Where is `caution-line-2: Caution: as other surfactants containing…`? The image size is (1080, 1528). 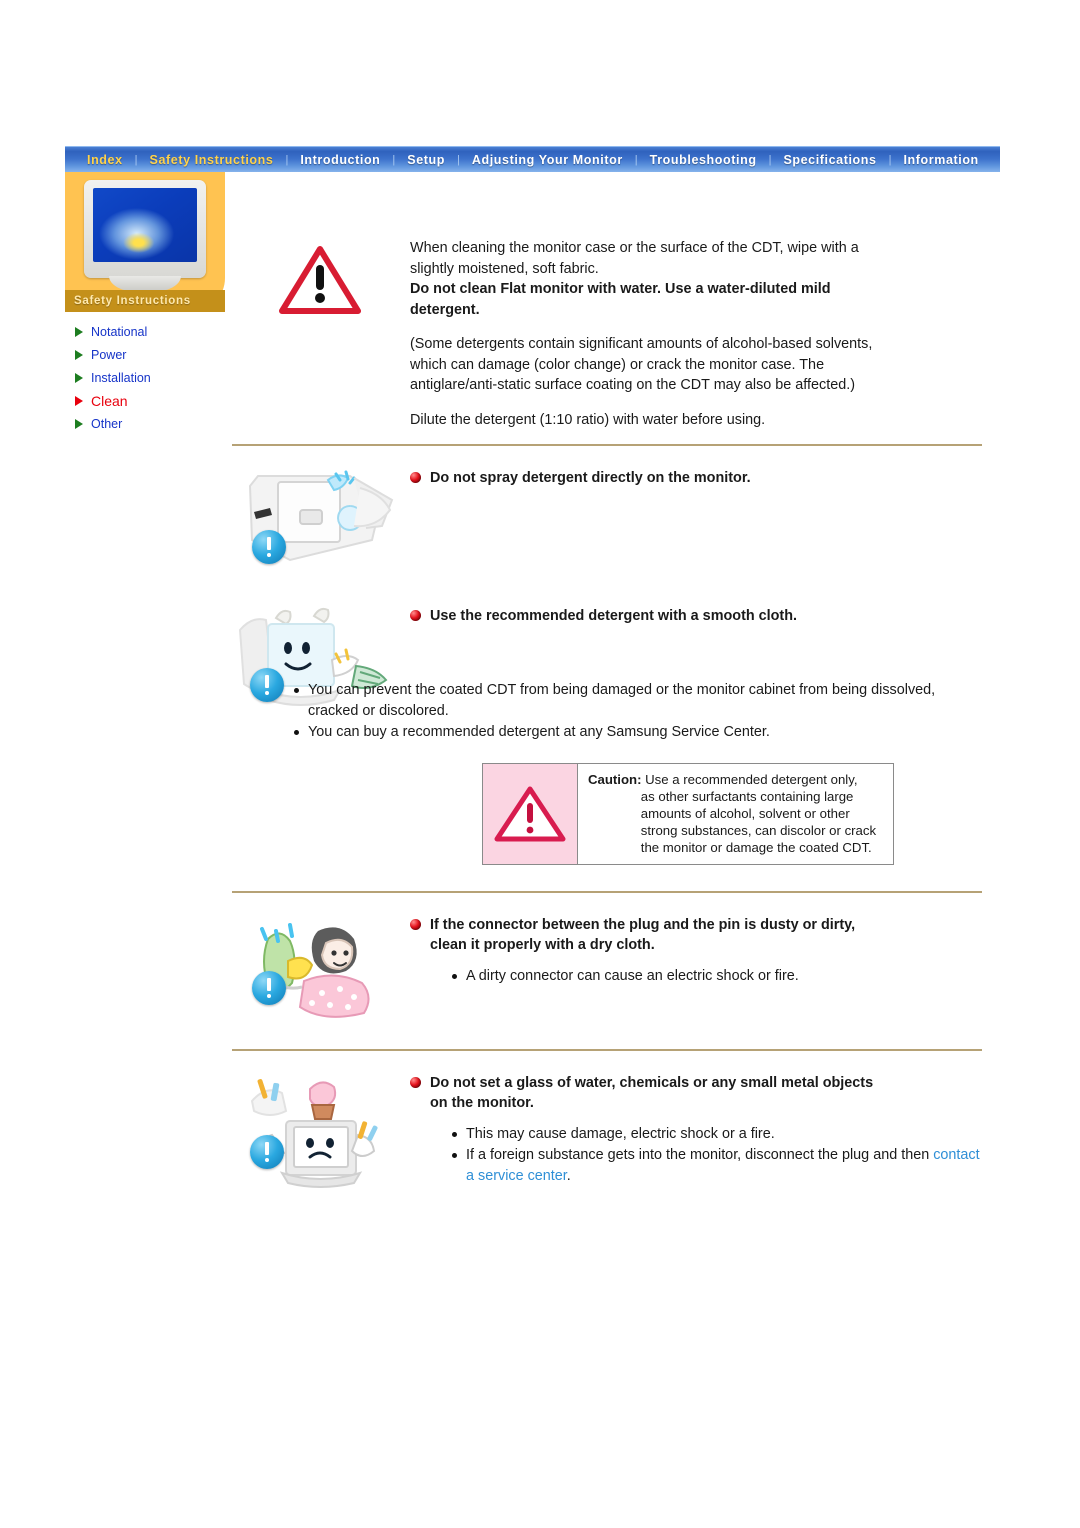
caution-line-2: Caution: as other surfactants containing… is located at coordinates (732, 796).